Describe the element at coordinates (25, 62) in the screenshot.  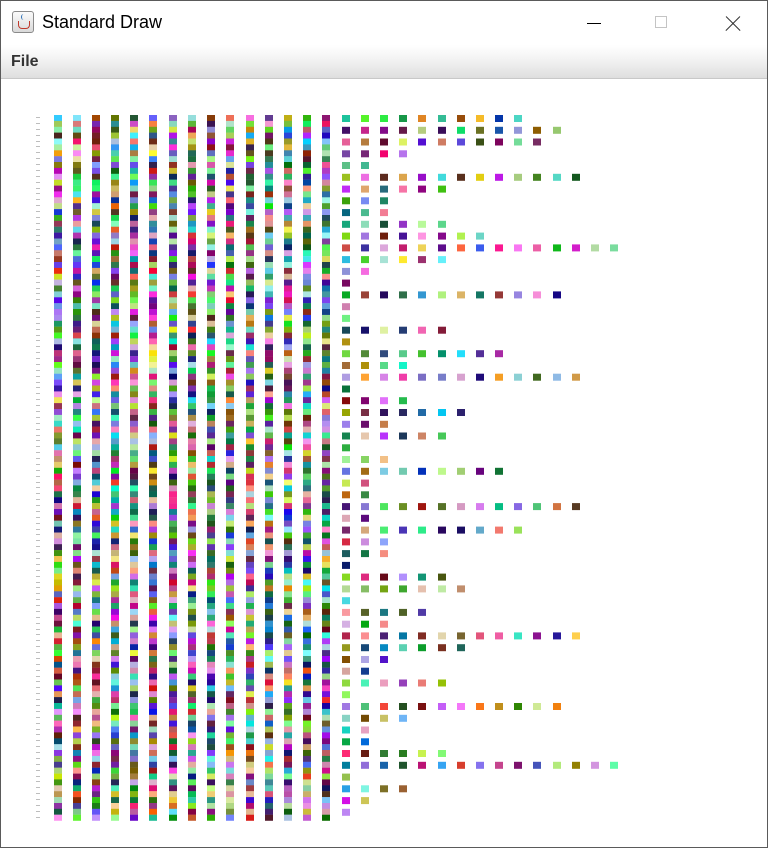
I see `menu-file: File` at that location.